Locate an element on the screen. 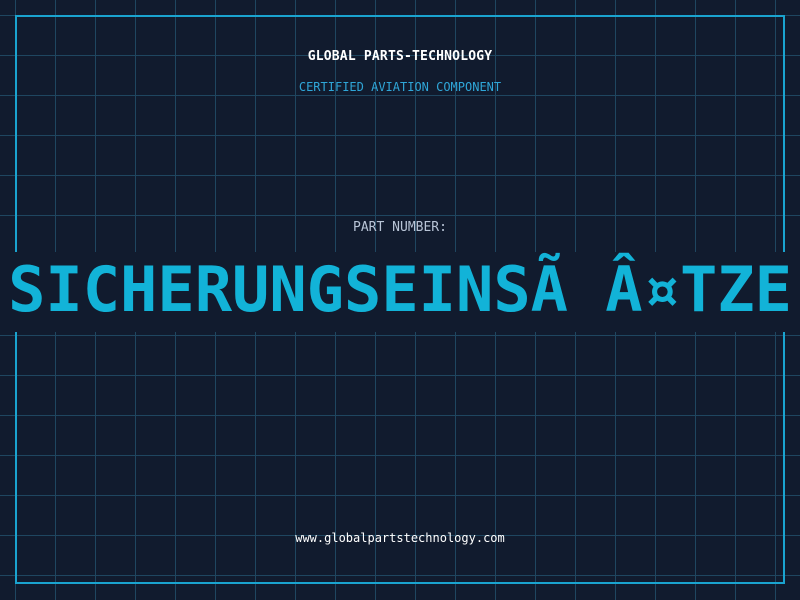 The height and width of the screenshot is (600, 800). website-url: www.globalpartstechnology.com is located at coordinates (400, 538).